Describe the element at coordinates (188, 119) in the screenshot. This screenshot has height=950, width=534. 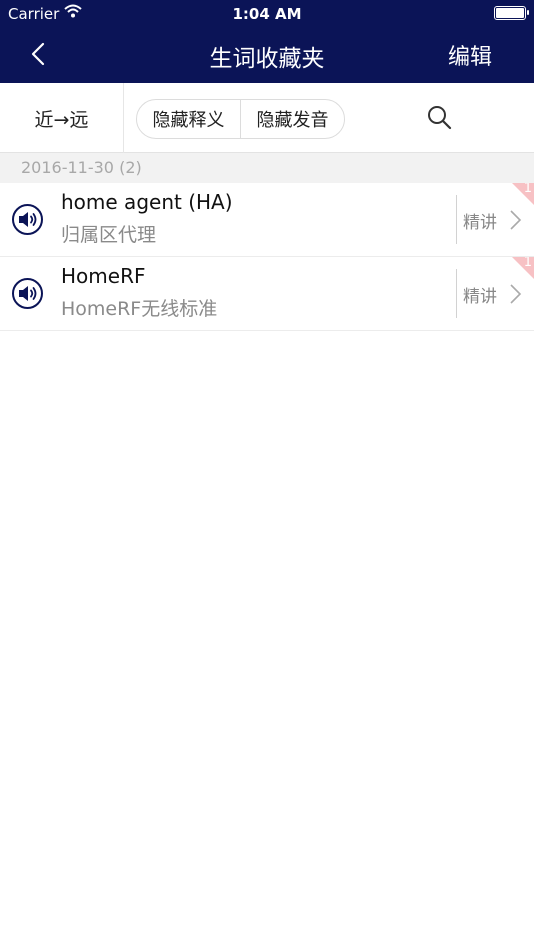
I see `hide-meaning-button: 隐藏释义` at that location.